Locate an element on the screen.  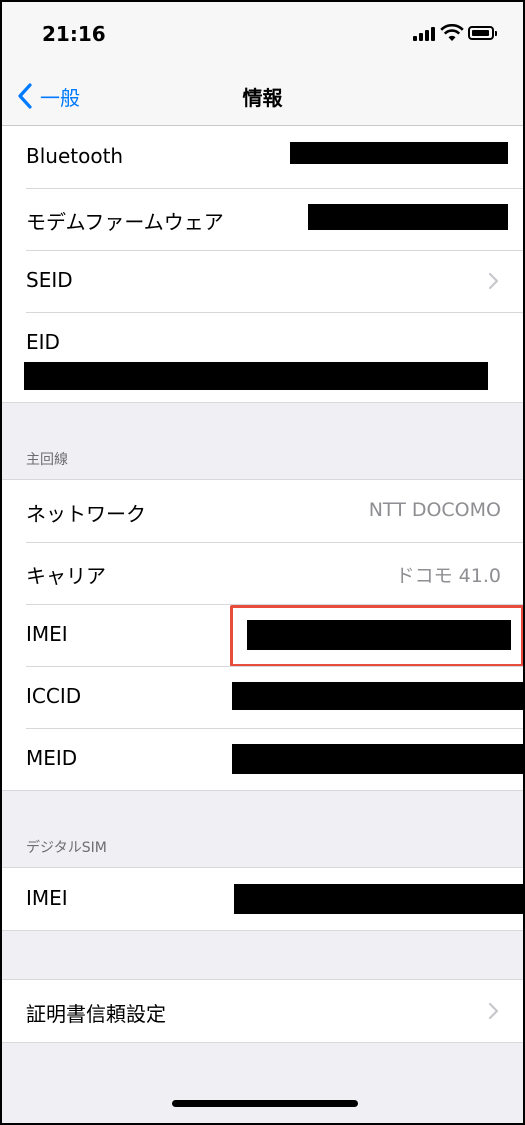
seid-label: SEID is located at coordinates (49, 280).